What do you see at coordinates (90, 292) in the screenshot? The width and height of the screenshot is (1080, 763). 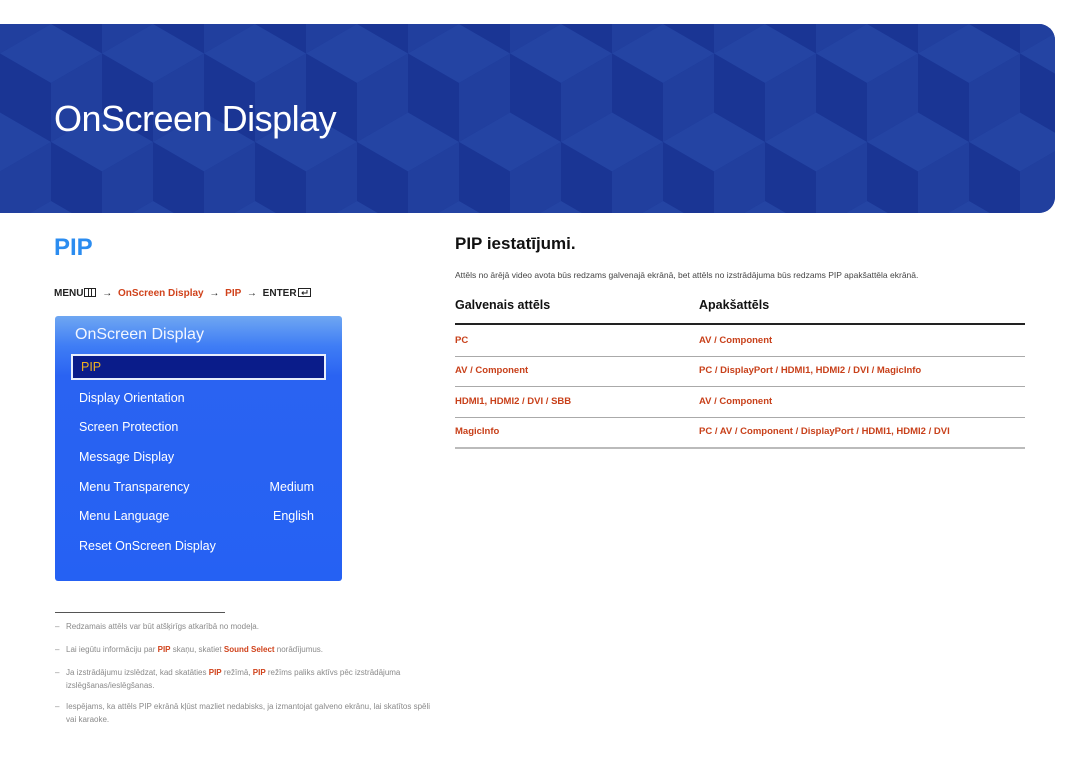 I see `menu-grid-icon` at bounding box center [90, 292].